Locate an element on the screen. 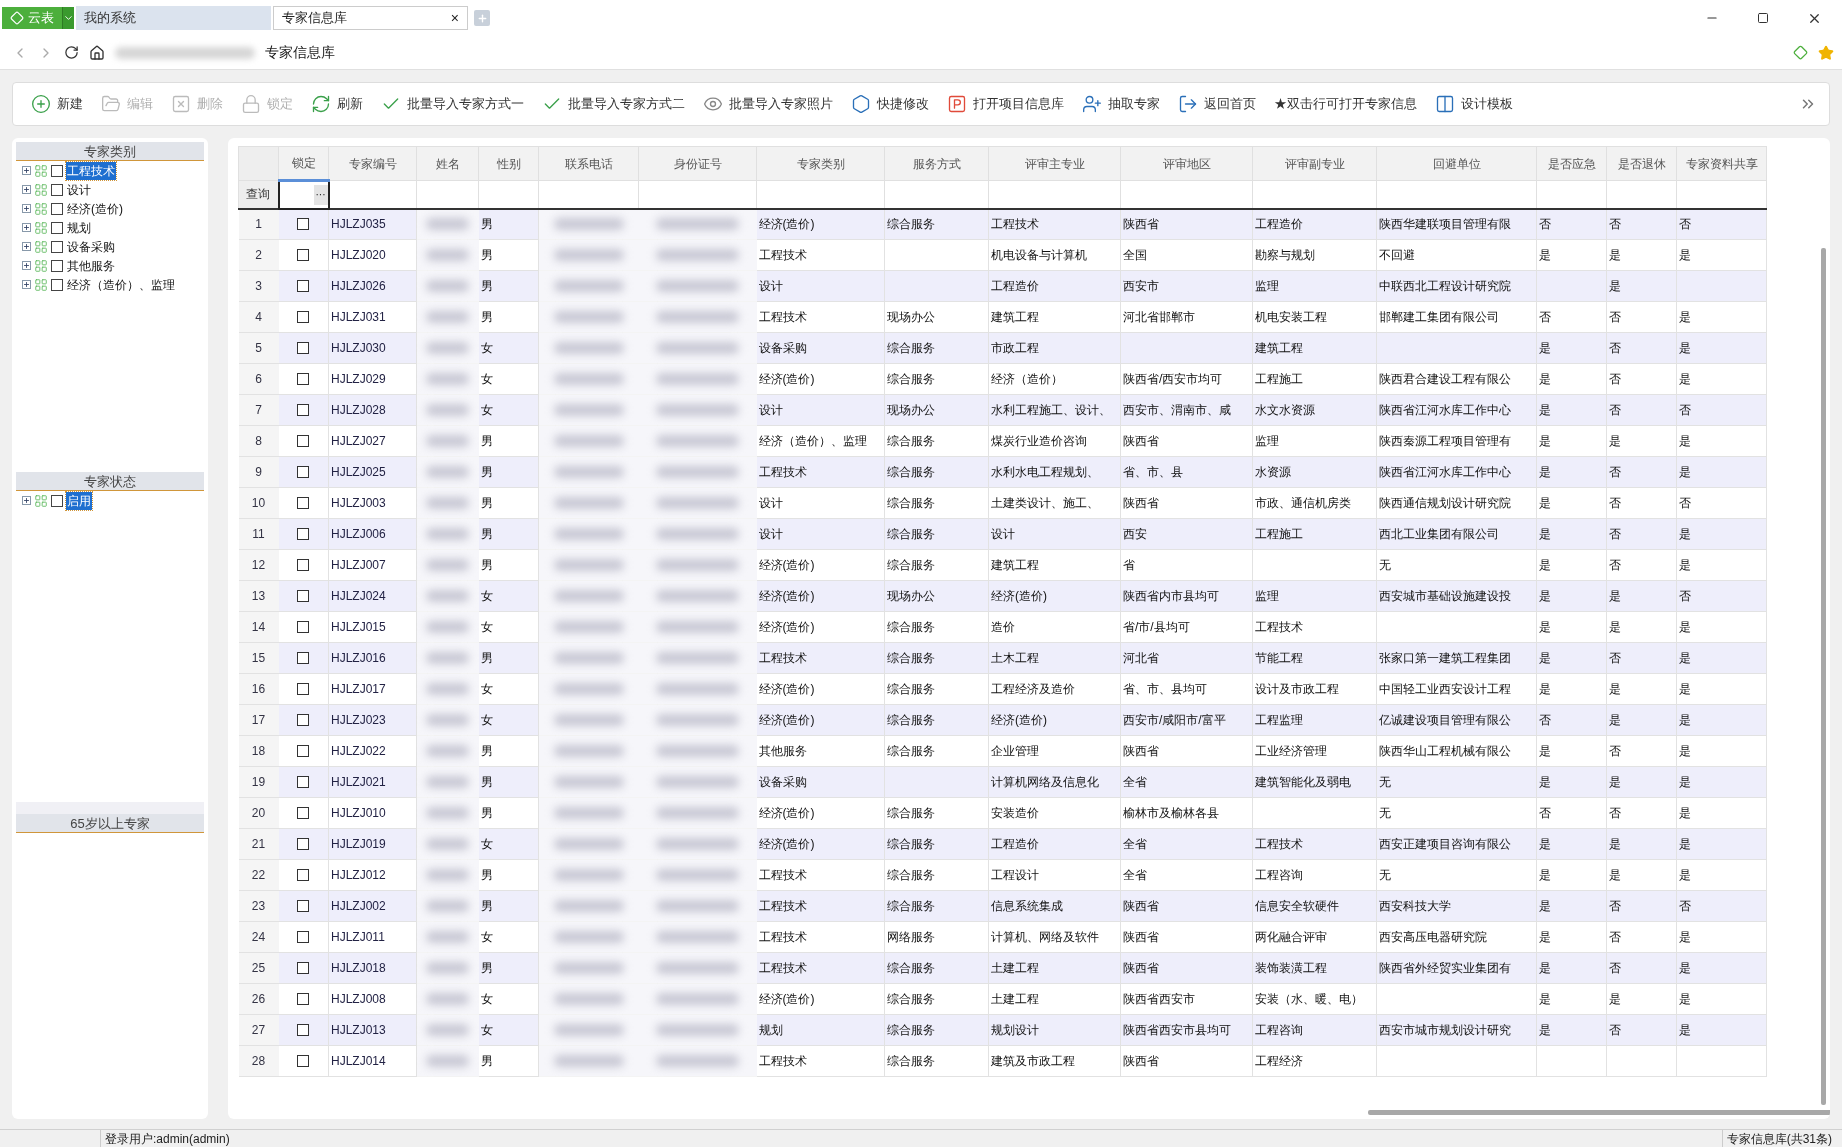 The image size is (1842, 1147). star-icon is located at coordinates (1826, 52).